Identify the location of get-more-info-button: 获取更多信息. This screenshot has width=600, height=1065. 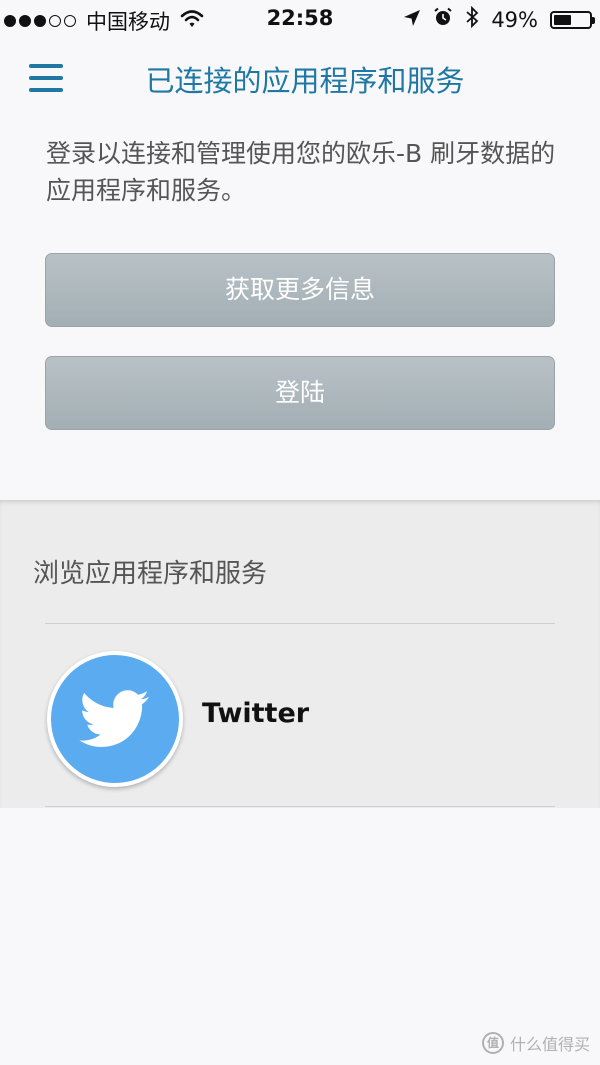
(300, 290).